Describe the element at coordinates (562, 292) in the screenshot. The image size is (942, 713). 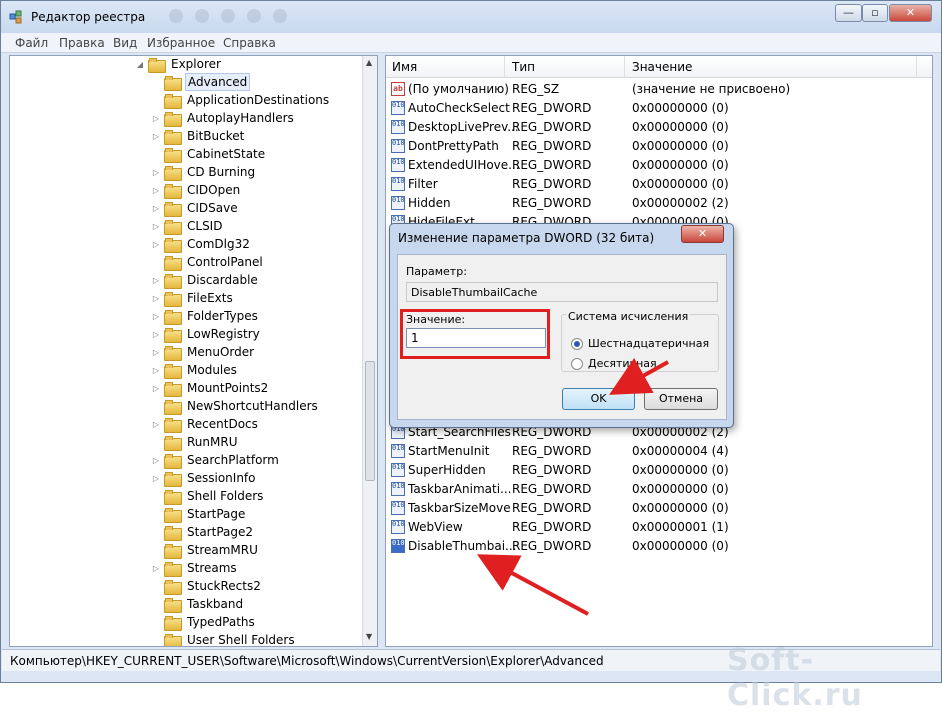
I see `parameter-name-field: DisableThumbailCache` at that location.